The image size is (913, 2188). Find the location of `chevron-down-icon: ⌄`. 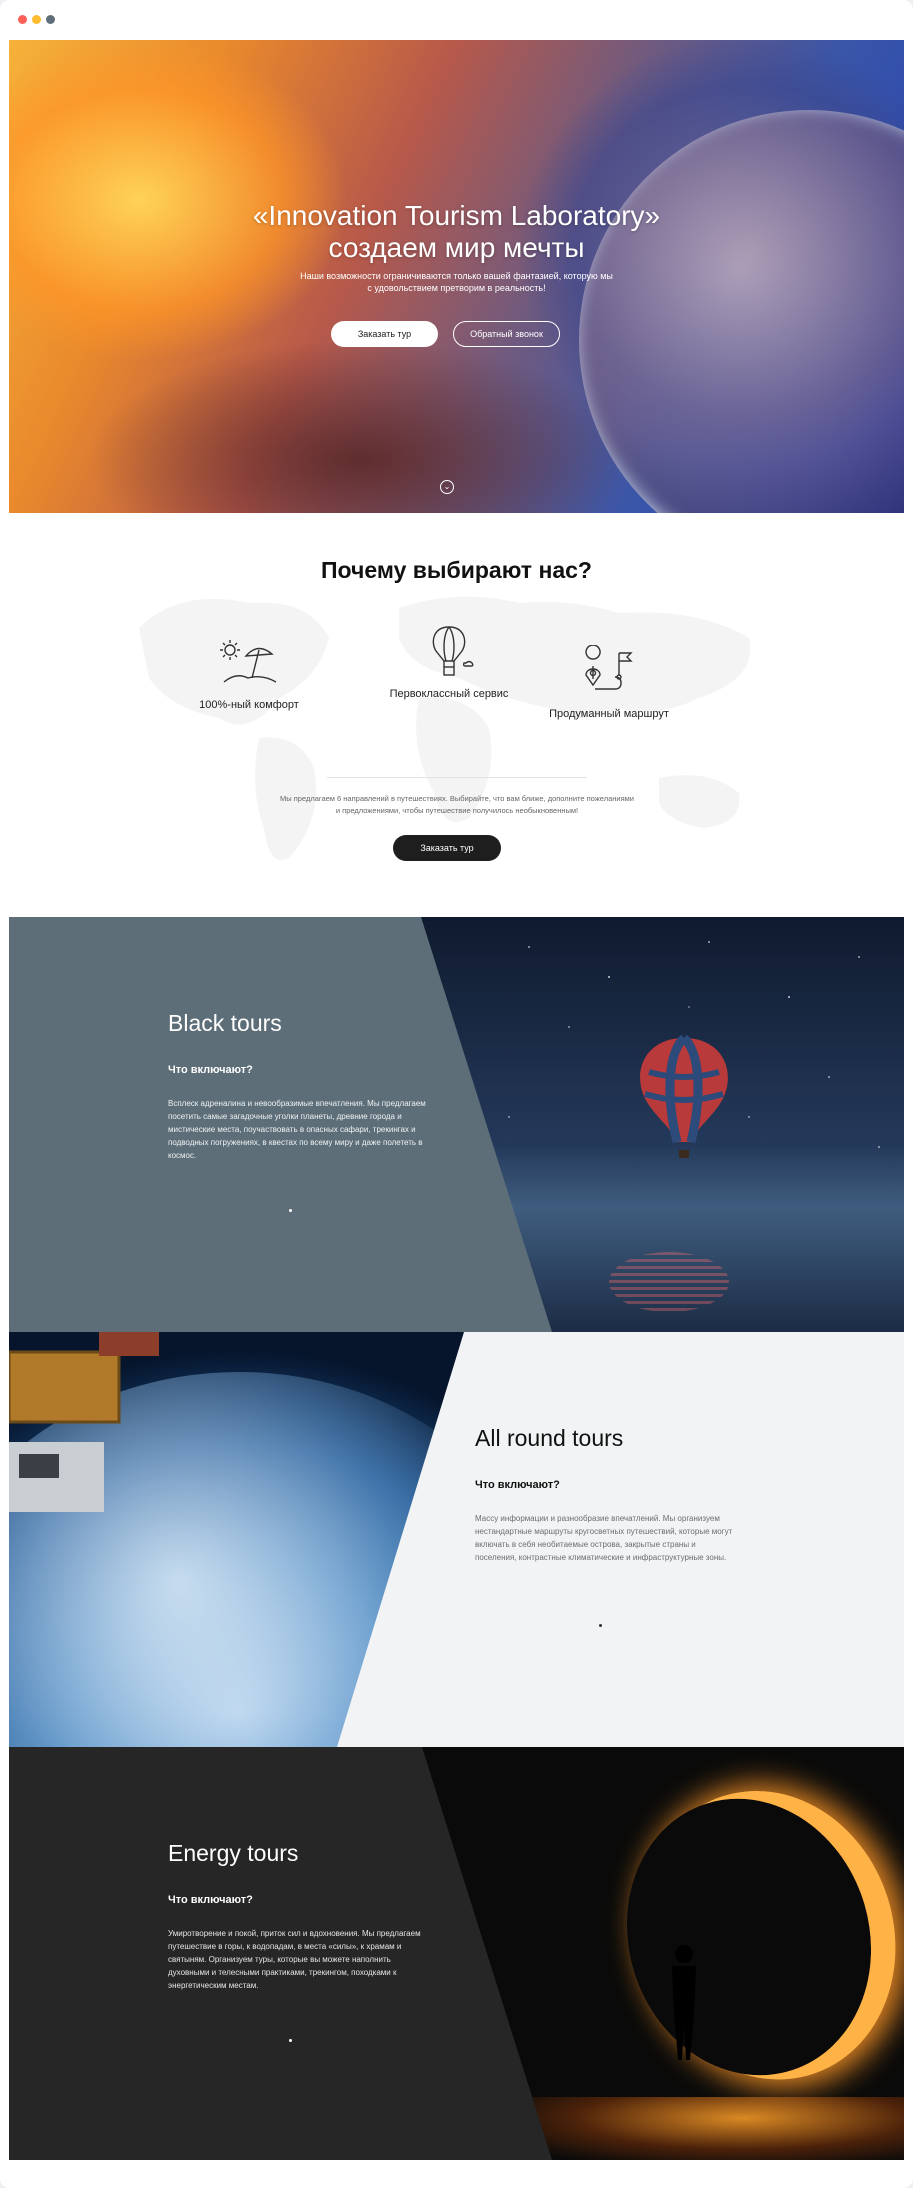

chevron-down-icon: ⌄ is located at coordinates (447, 487).